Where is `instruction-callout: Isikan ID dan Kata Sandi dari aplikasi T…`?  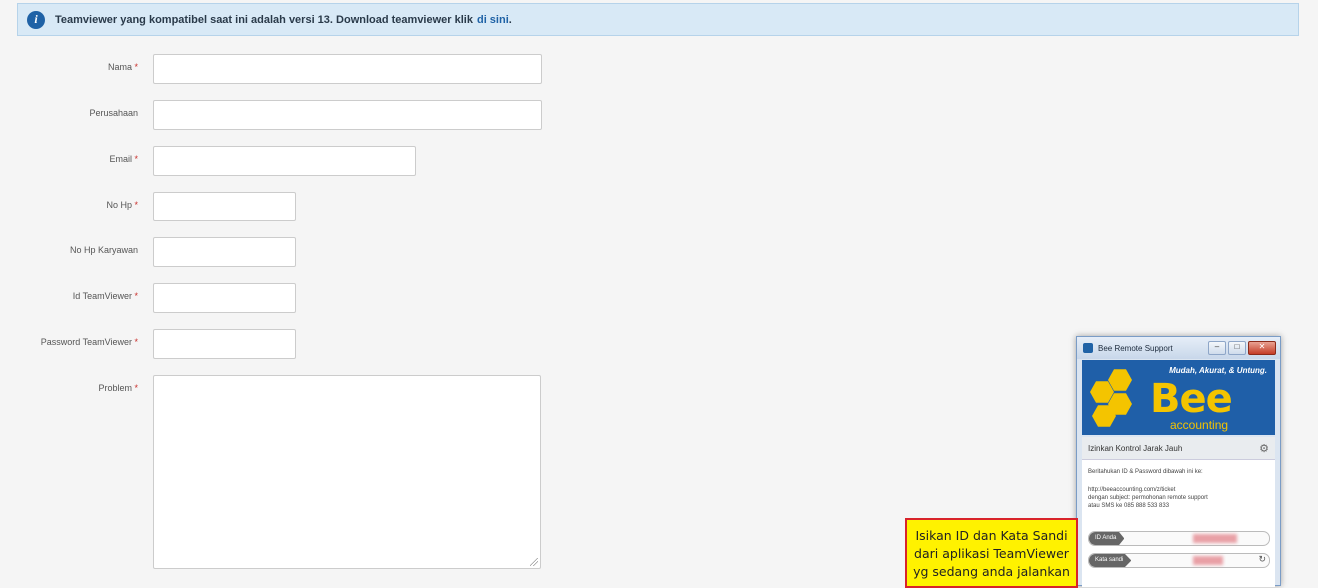 instruction-callout: Isikan ID dan Kata Sandi dari aplikasi T… is located at coordinates (991, 553).